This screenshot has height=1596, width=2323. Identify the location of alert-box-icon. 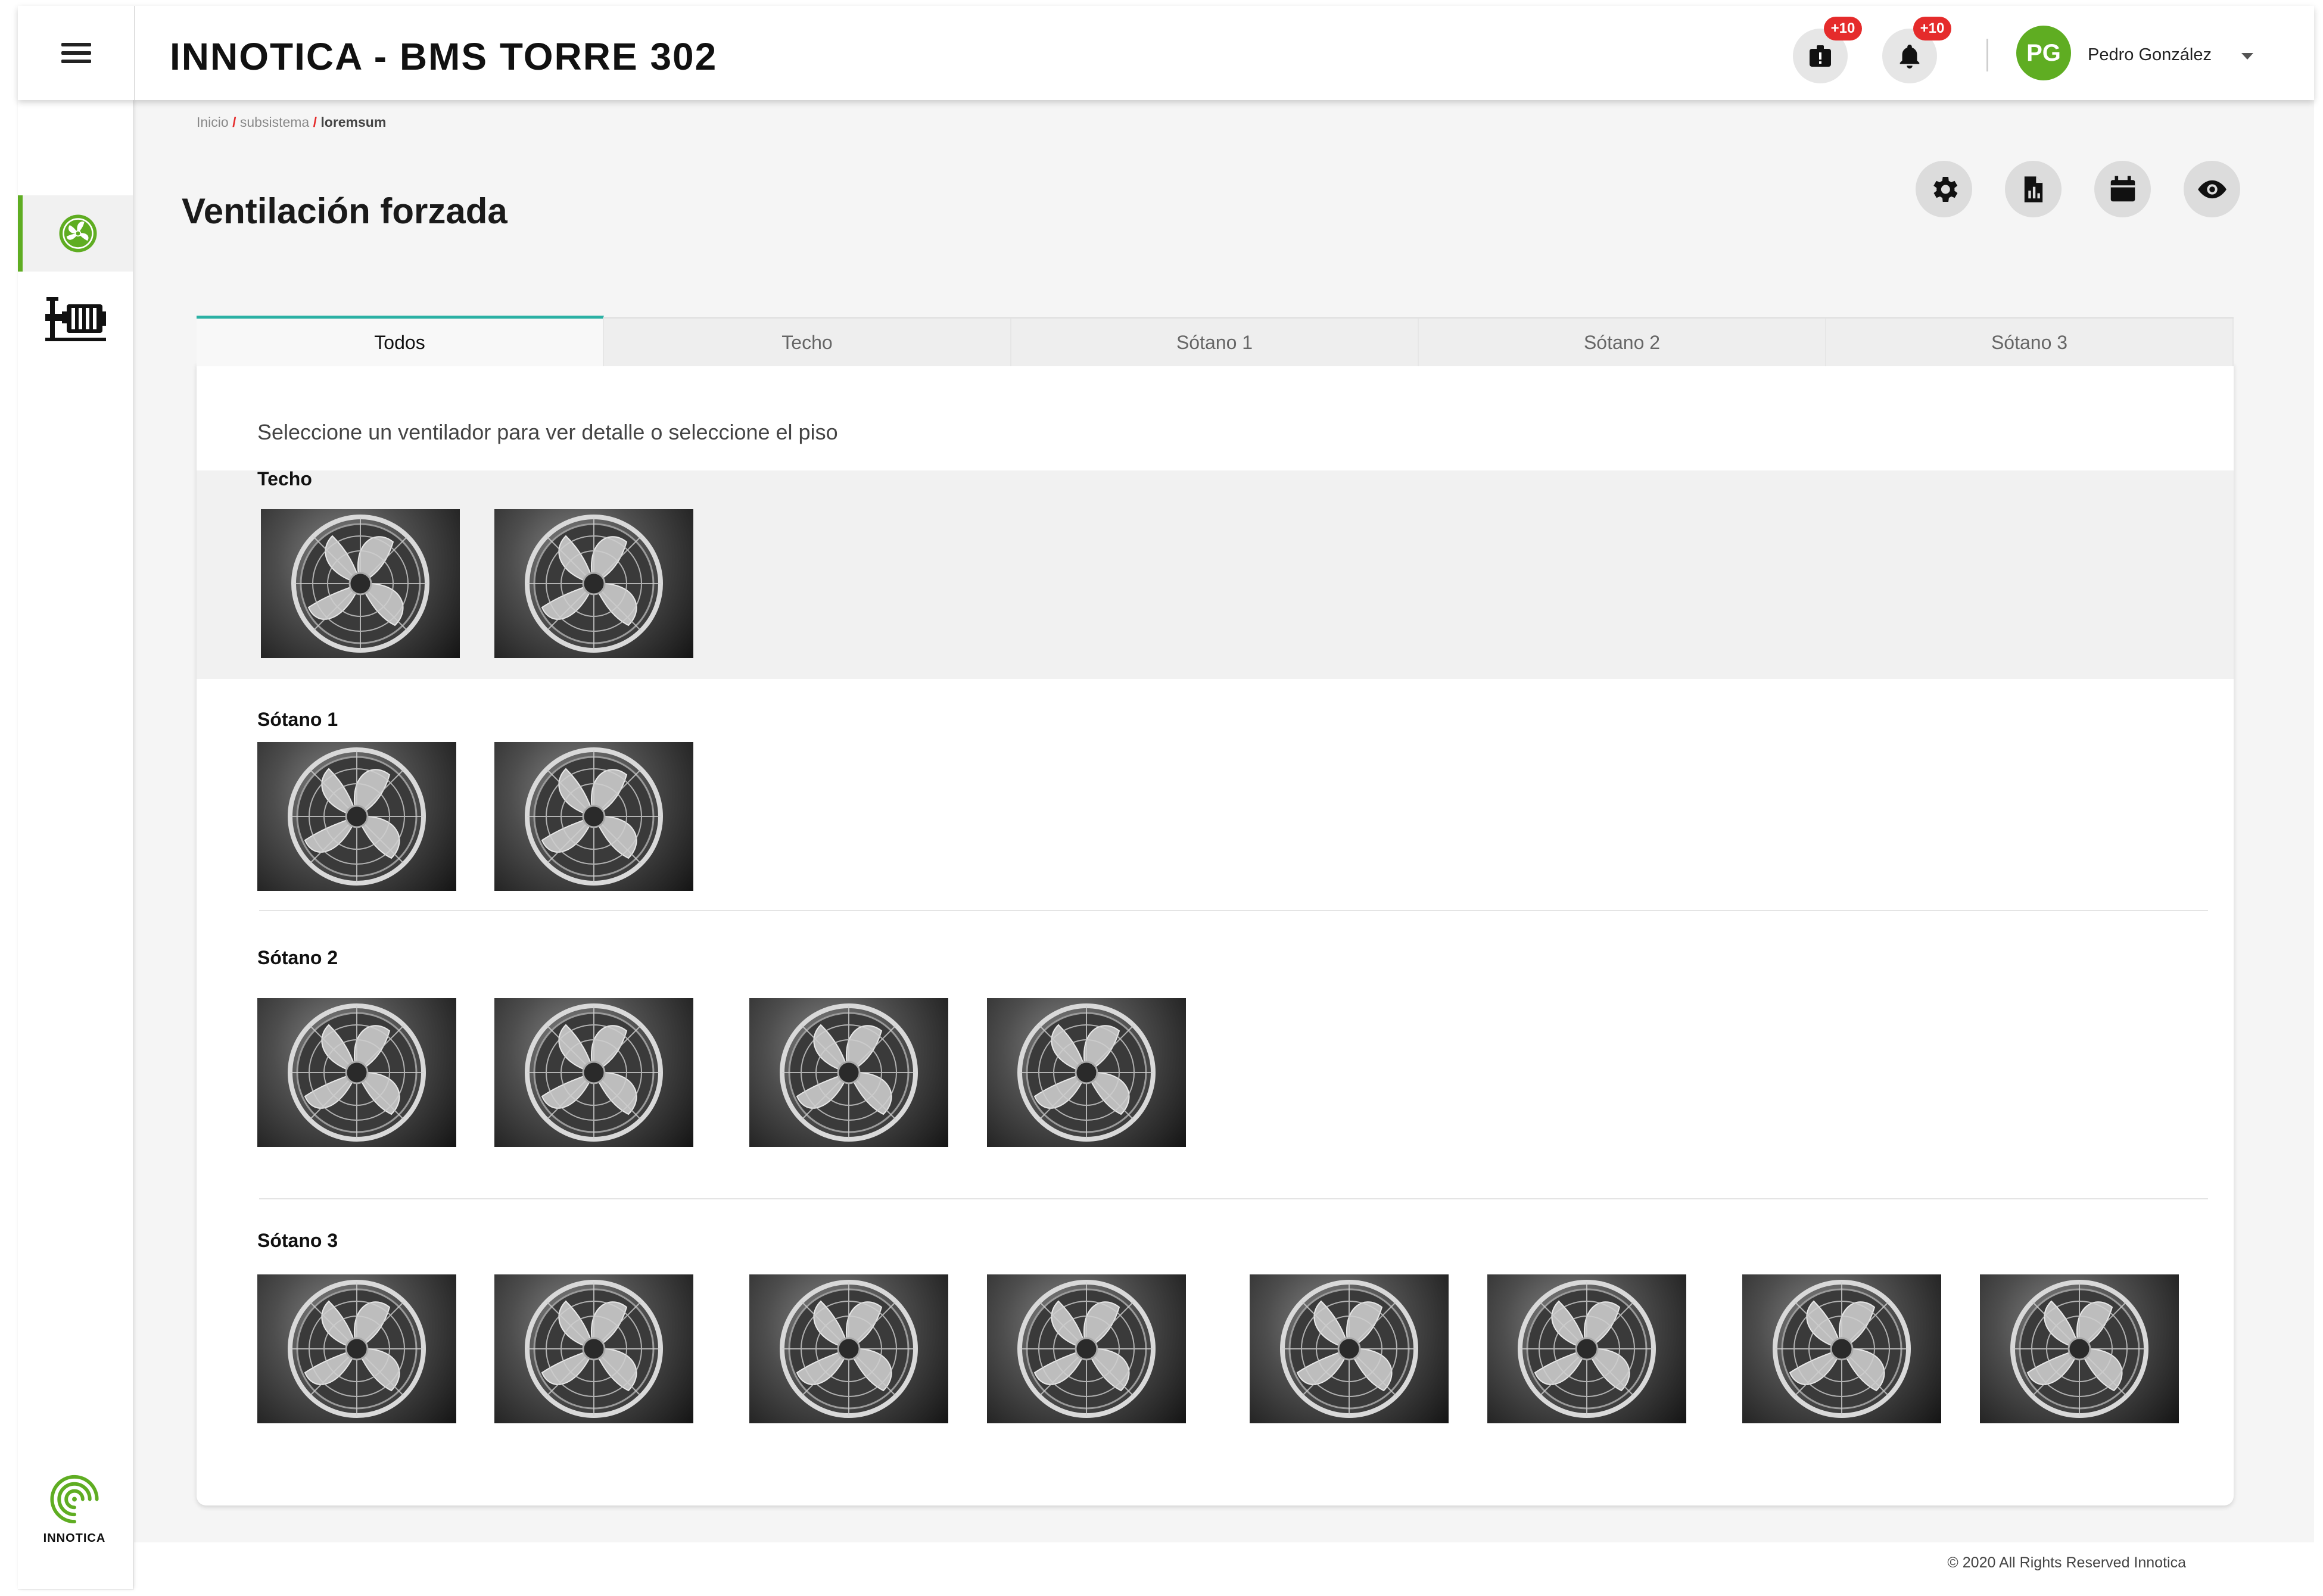
(1820, 56).